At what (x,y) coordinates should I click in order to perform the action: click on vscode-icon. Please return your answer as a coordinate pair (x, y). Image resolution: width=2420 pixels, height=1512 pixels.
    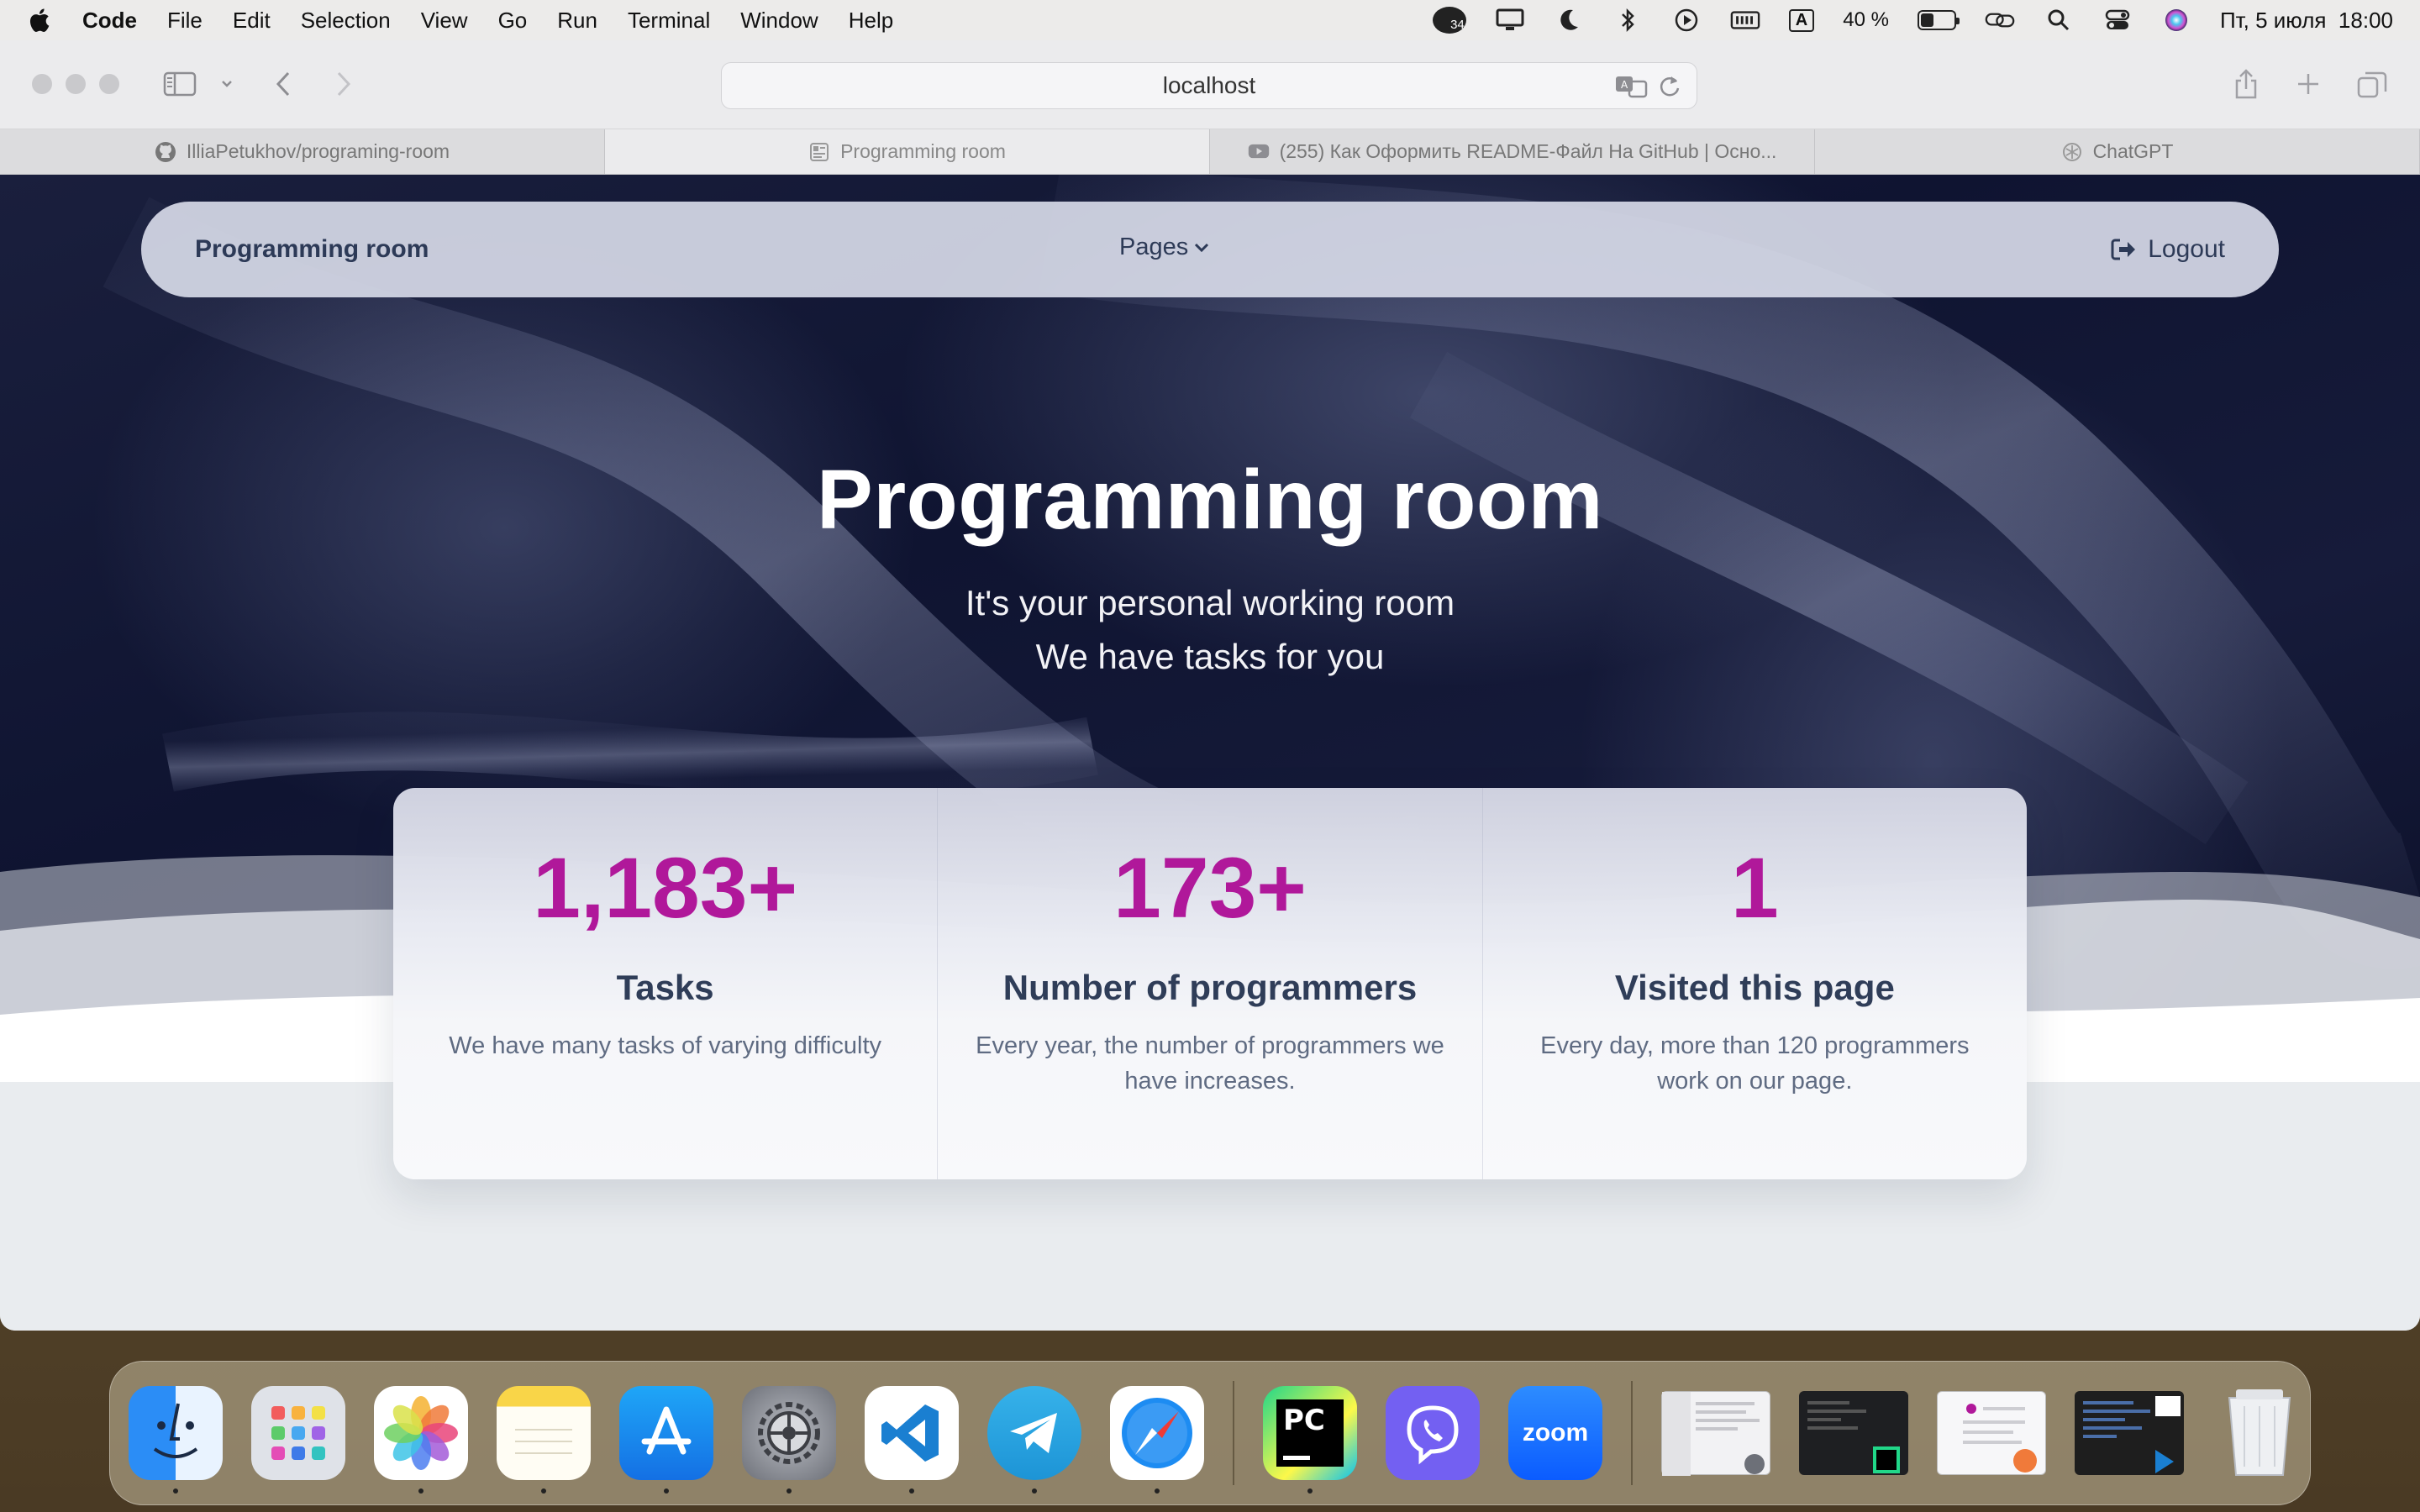
    Looking at the image, I should click on (912, 1440).